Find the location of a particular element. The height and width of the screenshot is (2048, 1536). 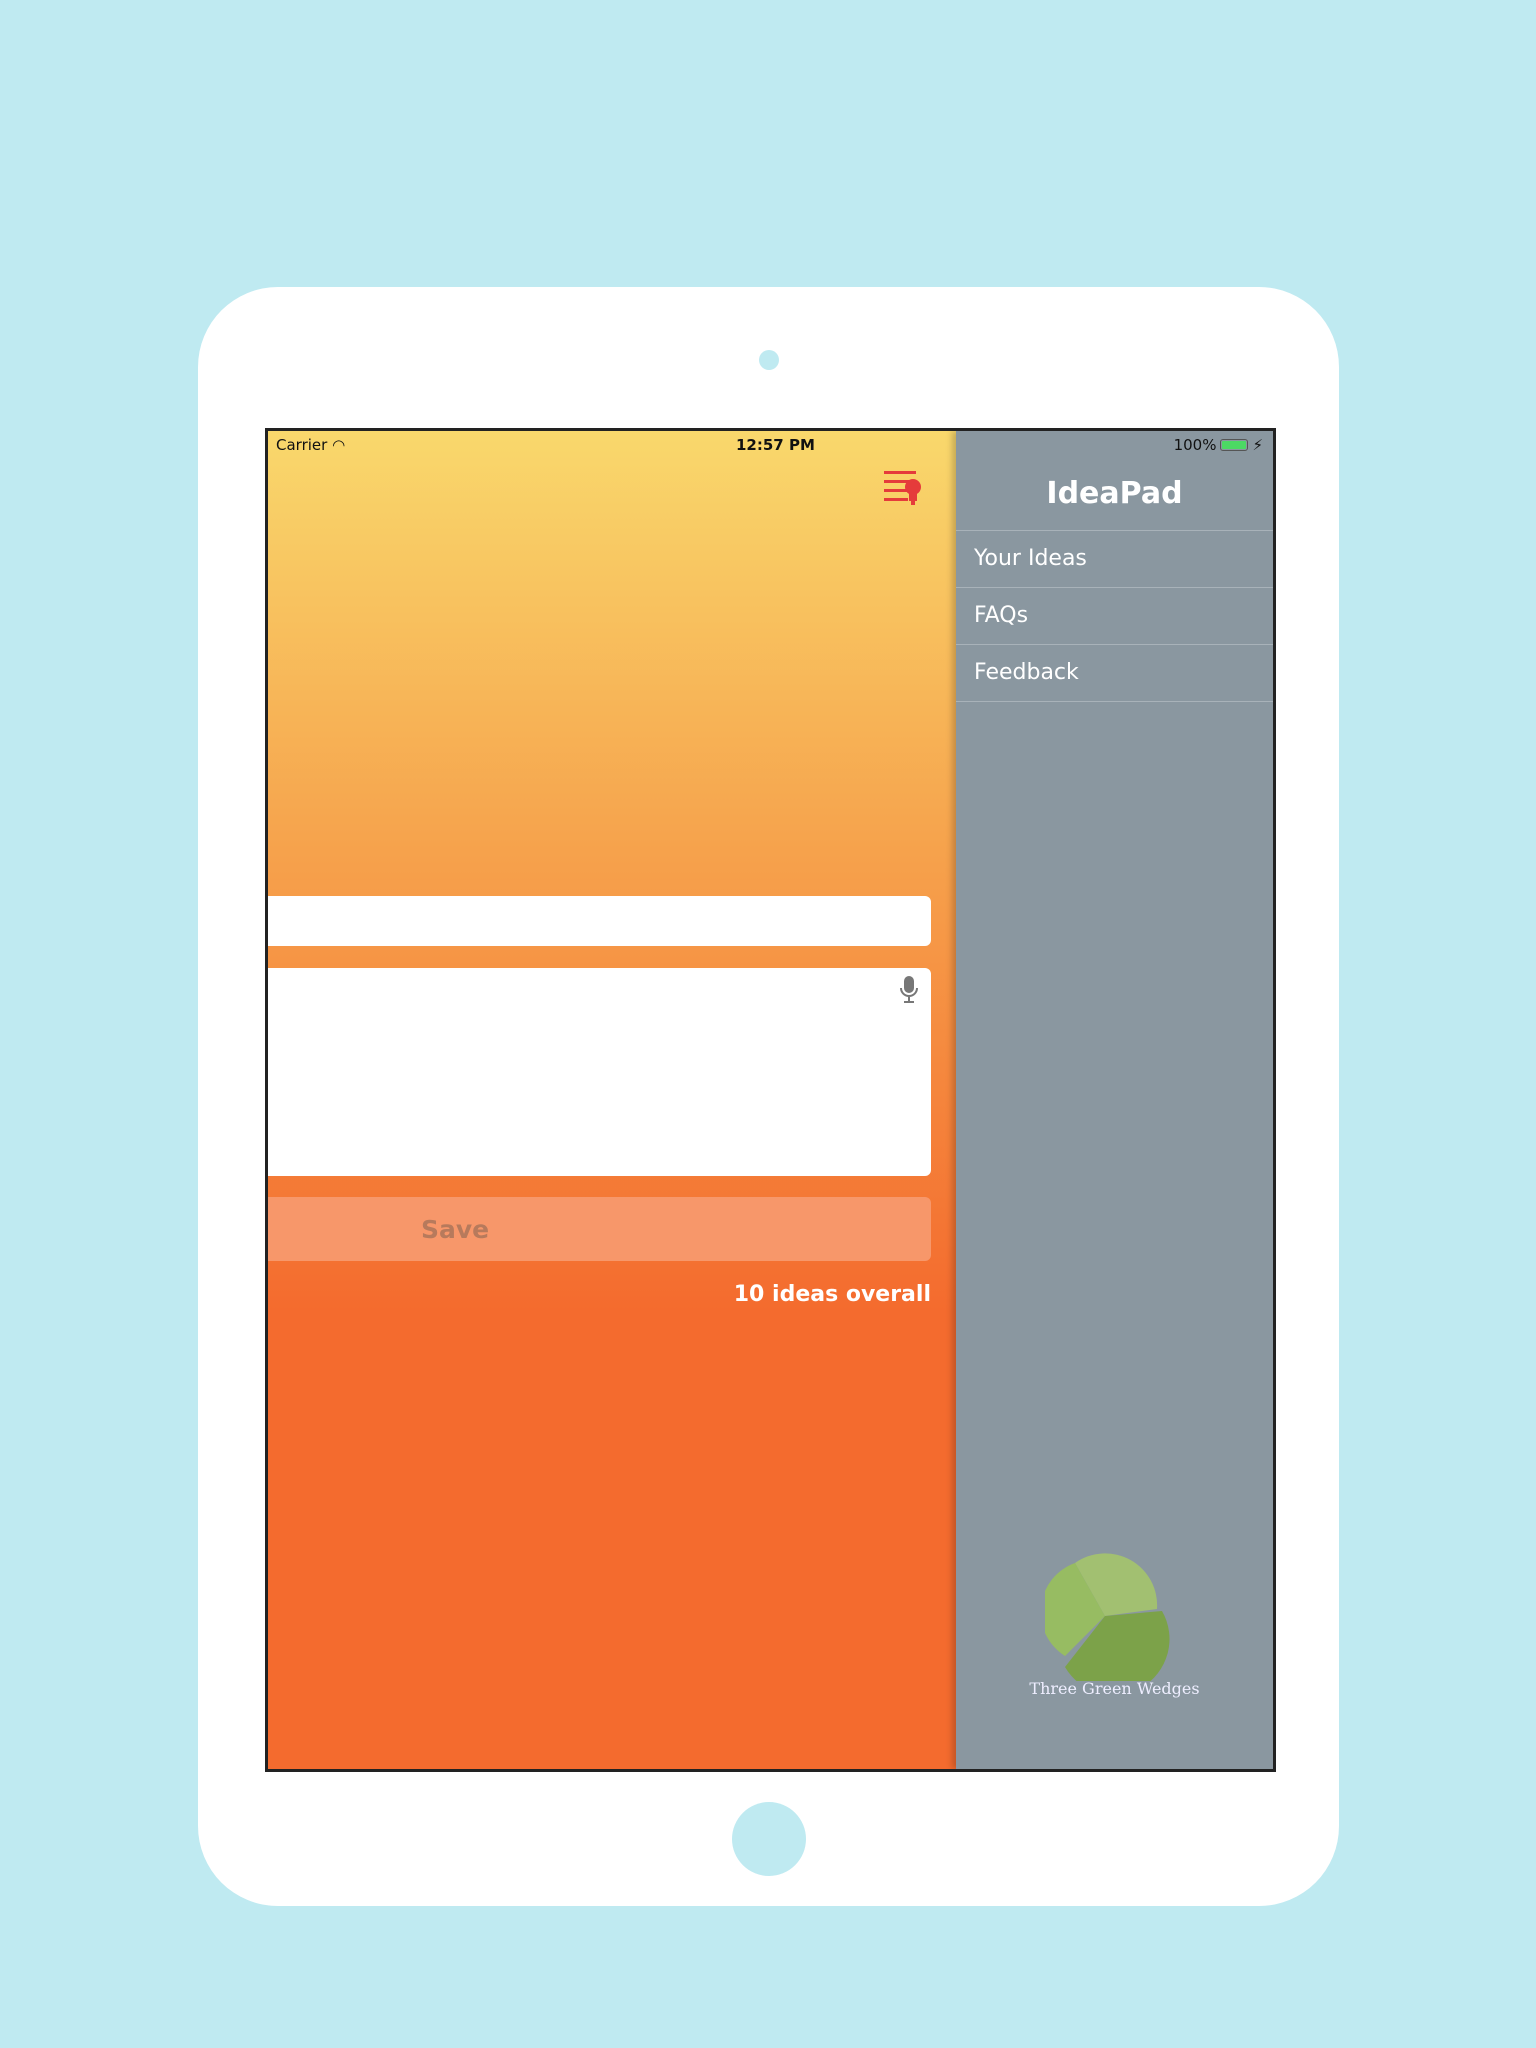

charging-icon: ⚡ is located at coordinates (1257, 445).